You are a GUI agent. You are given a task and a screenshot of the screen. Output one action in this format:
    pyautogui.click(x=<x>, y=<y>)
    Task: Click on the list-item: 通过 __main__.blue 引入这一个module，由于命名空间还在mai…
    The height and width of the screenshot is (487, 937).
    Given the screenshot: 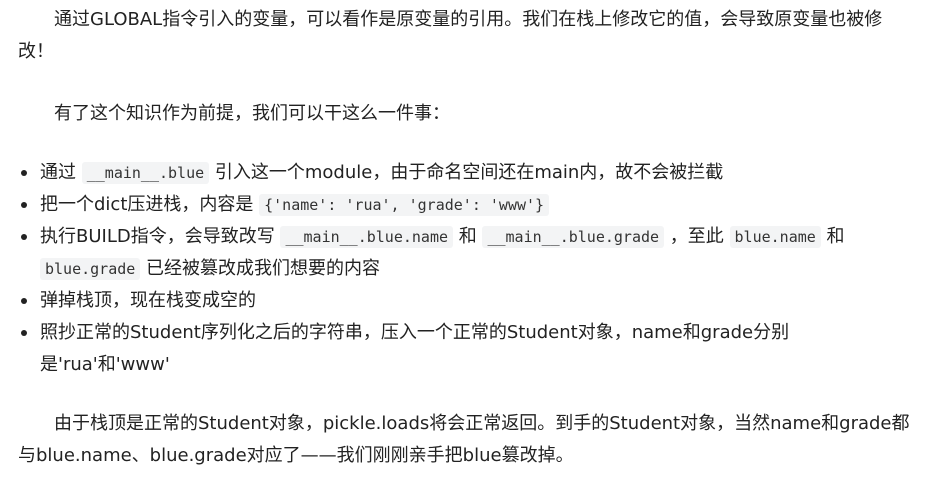 What is the action you would take?
    pyautogui.click(x=468, y=173)
    